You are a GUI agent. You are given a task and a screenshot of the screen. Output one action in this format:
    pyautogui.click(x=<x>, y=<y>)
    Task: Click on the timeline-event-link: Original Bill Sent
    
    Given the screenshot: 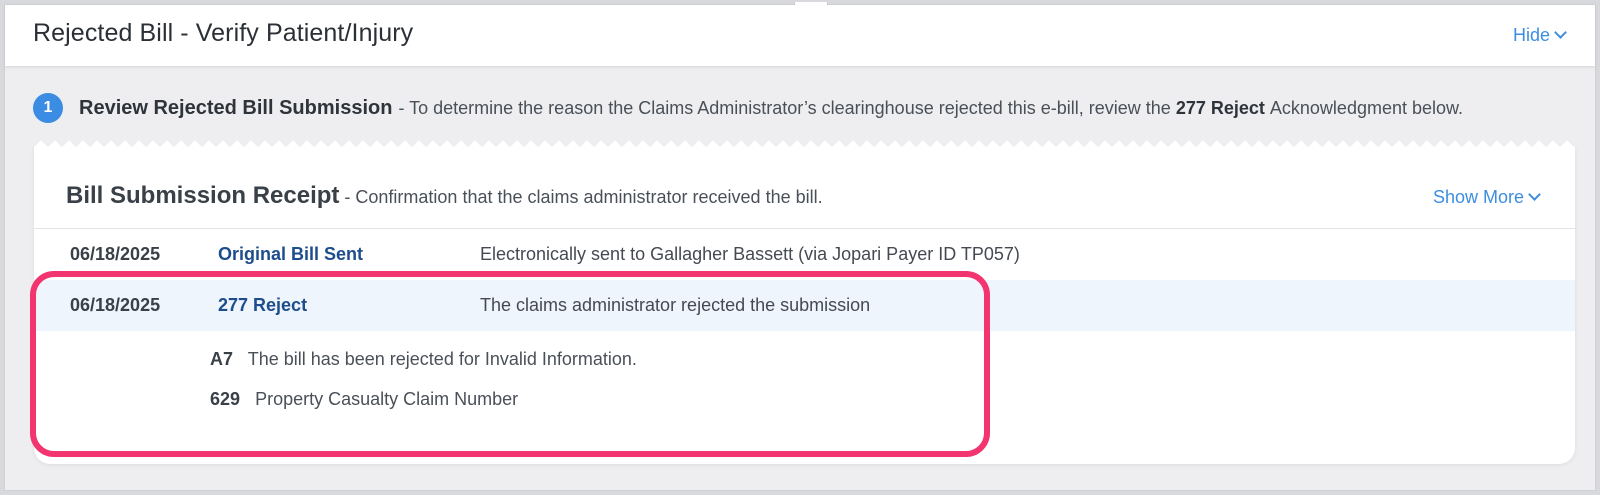 What is the action you would take?
    pyautogui.click(x=290, y=254)
    